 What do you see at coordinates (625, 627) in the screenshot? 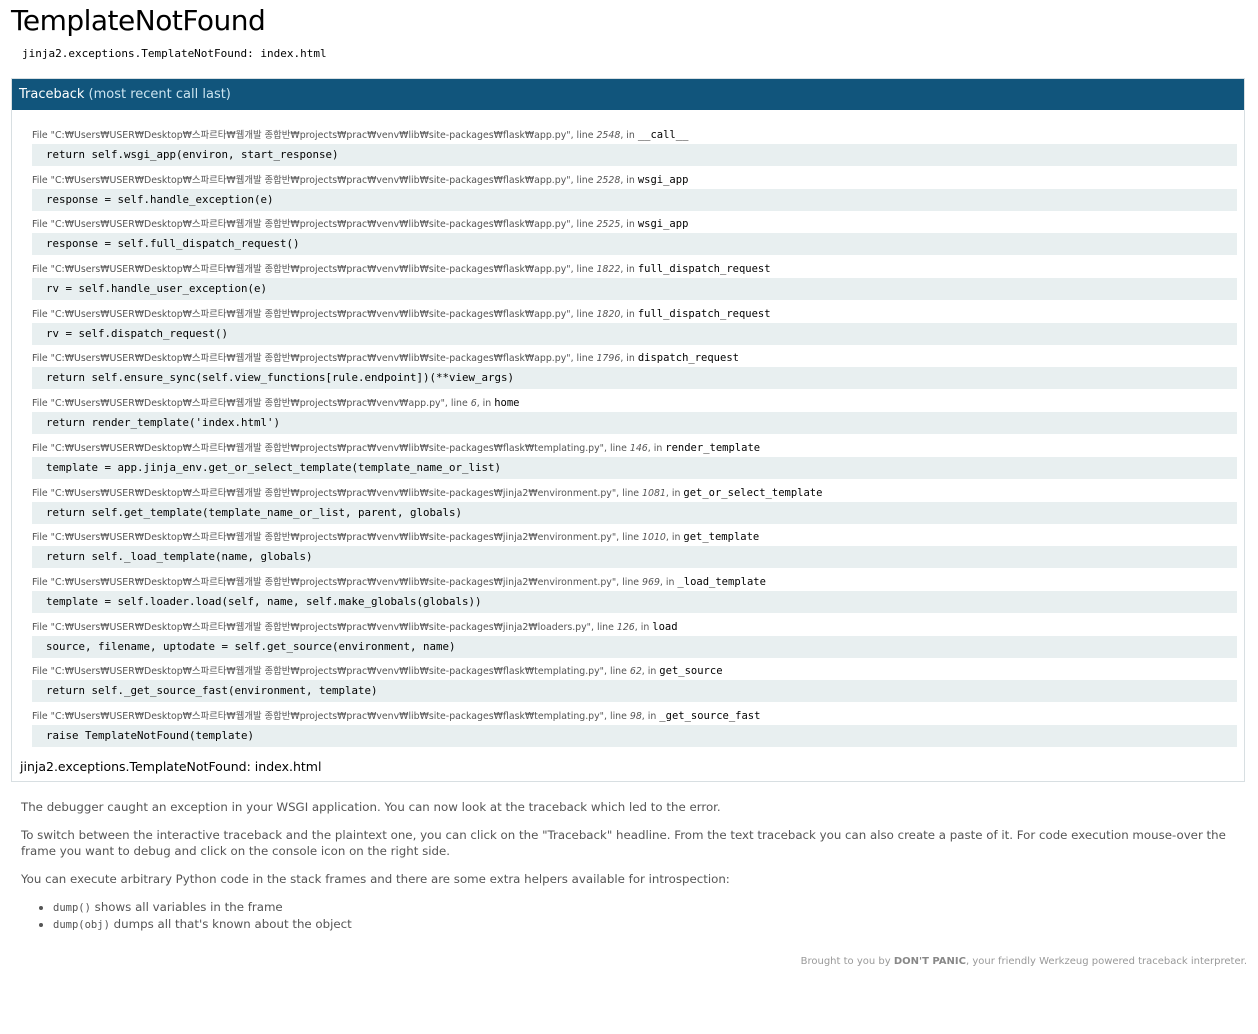
I see `frame-lineno: 126` at bounding box center [625, 627].